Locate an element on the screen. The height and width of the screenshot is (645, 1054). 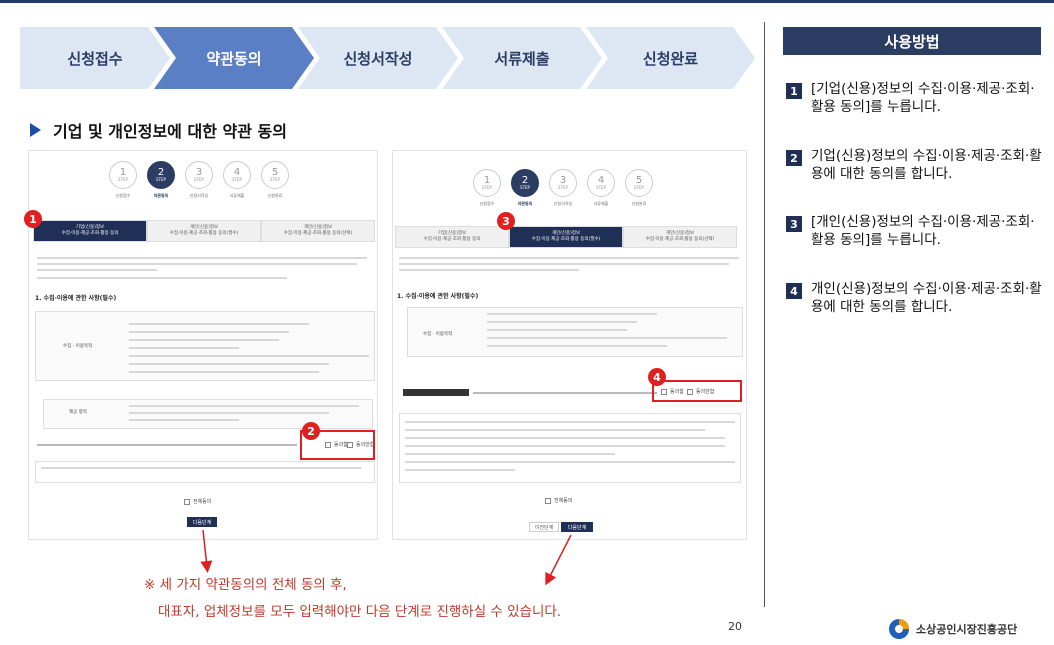
step-2-label: 약관동의 is located at coordinates (234, 58).